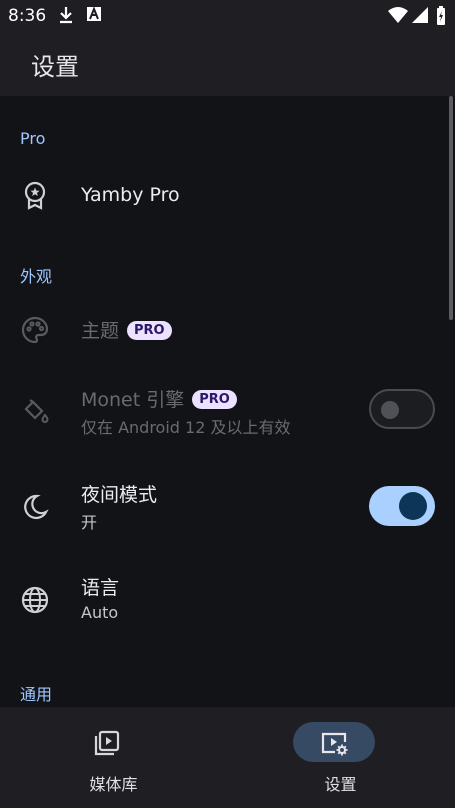 Image resolution: width=455 pixels, height=808 pixels. I want to click on settings-video-icon, so click(334, 743).